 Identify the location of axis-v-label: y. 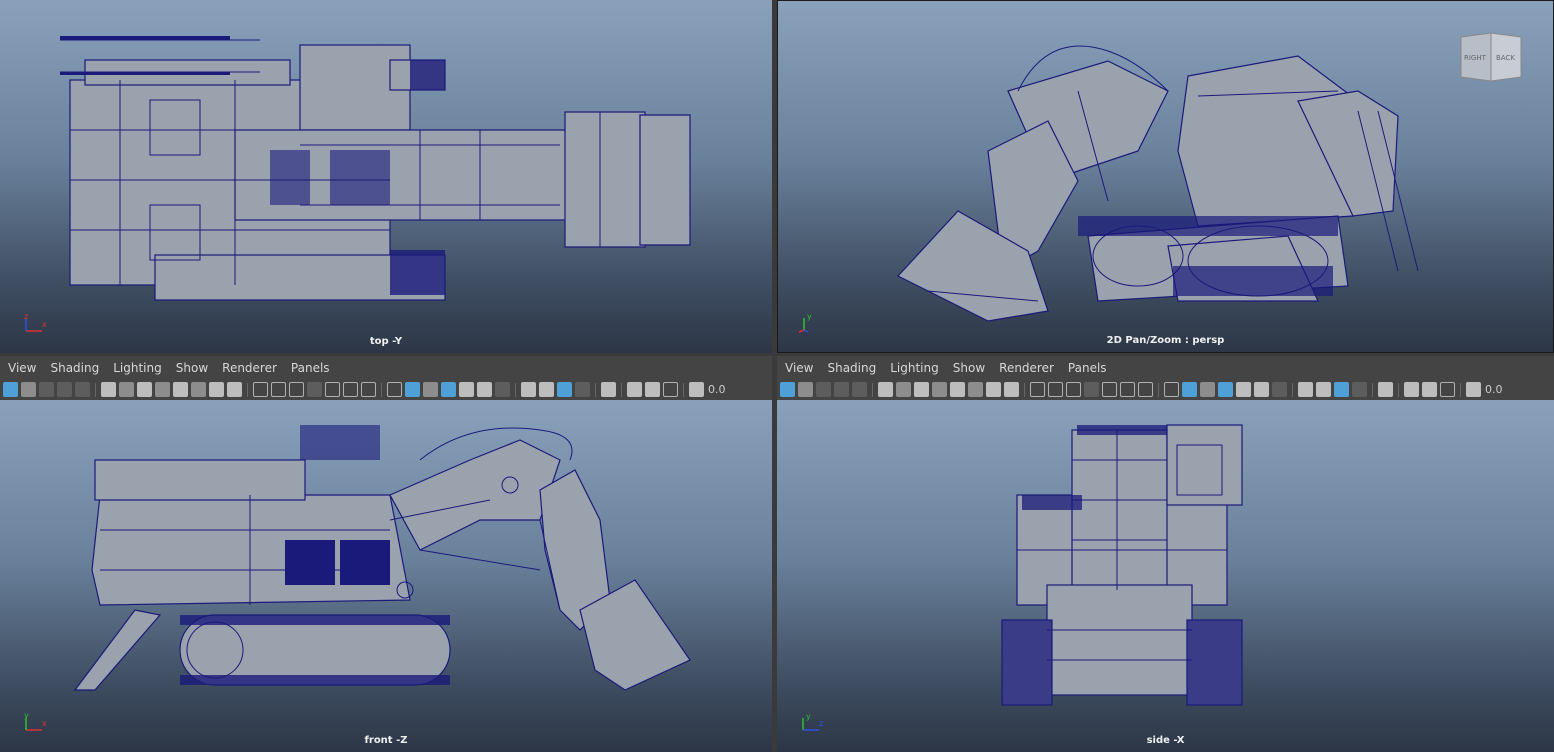
(808, 716).